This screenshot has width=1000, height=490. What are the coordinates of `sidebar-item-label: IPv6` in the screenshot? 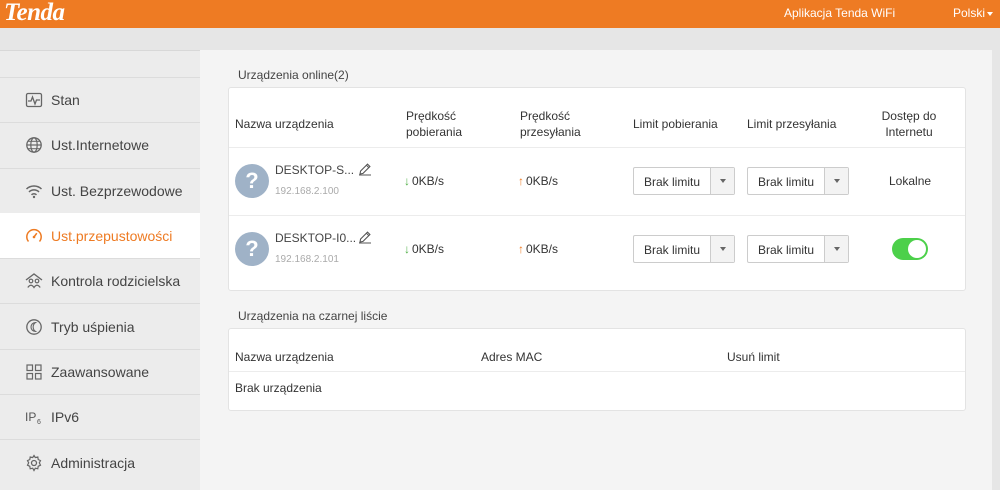 It's located at (65, 417).